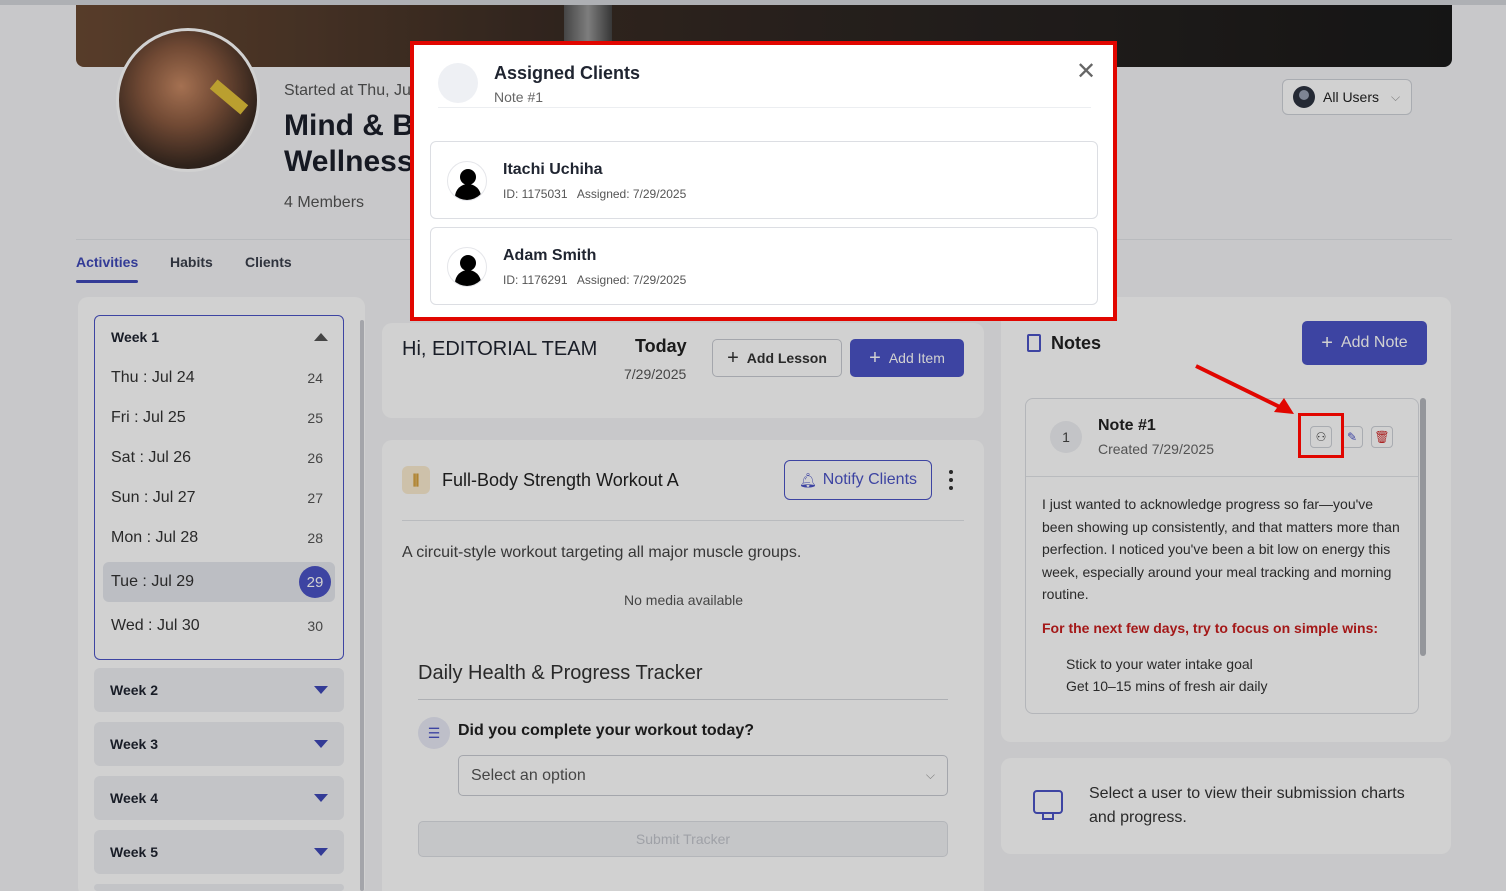  What do you see at coordinates (550, 255) in the screenshot?
I see `client-name: Adam Smith` at bounding box center [550, 255].